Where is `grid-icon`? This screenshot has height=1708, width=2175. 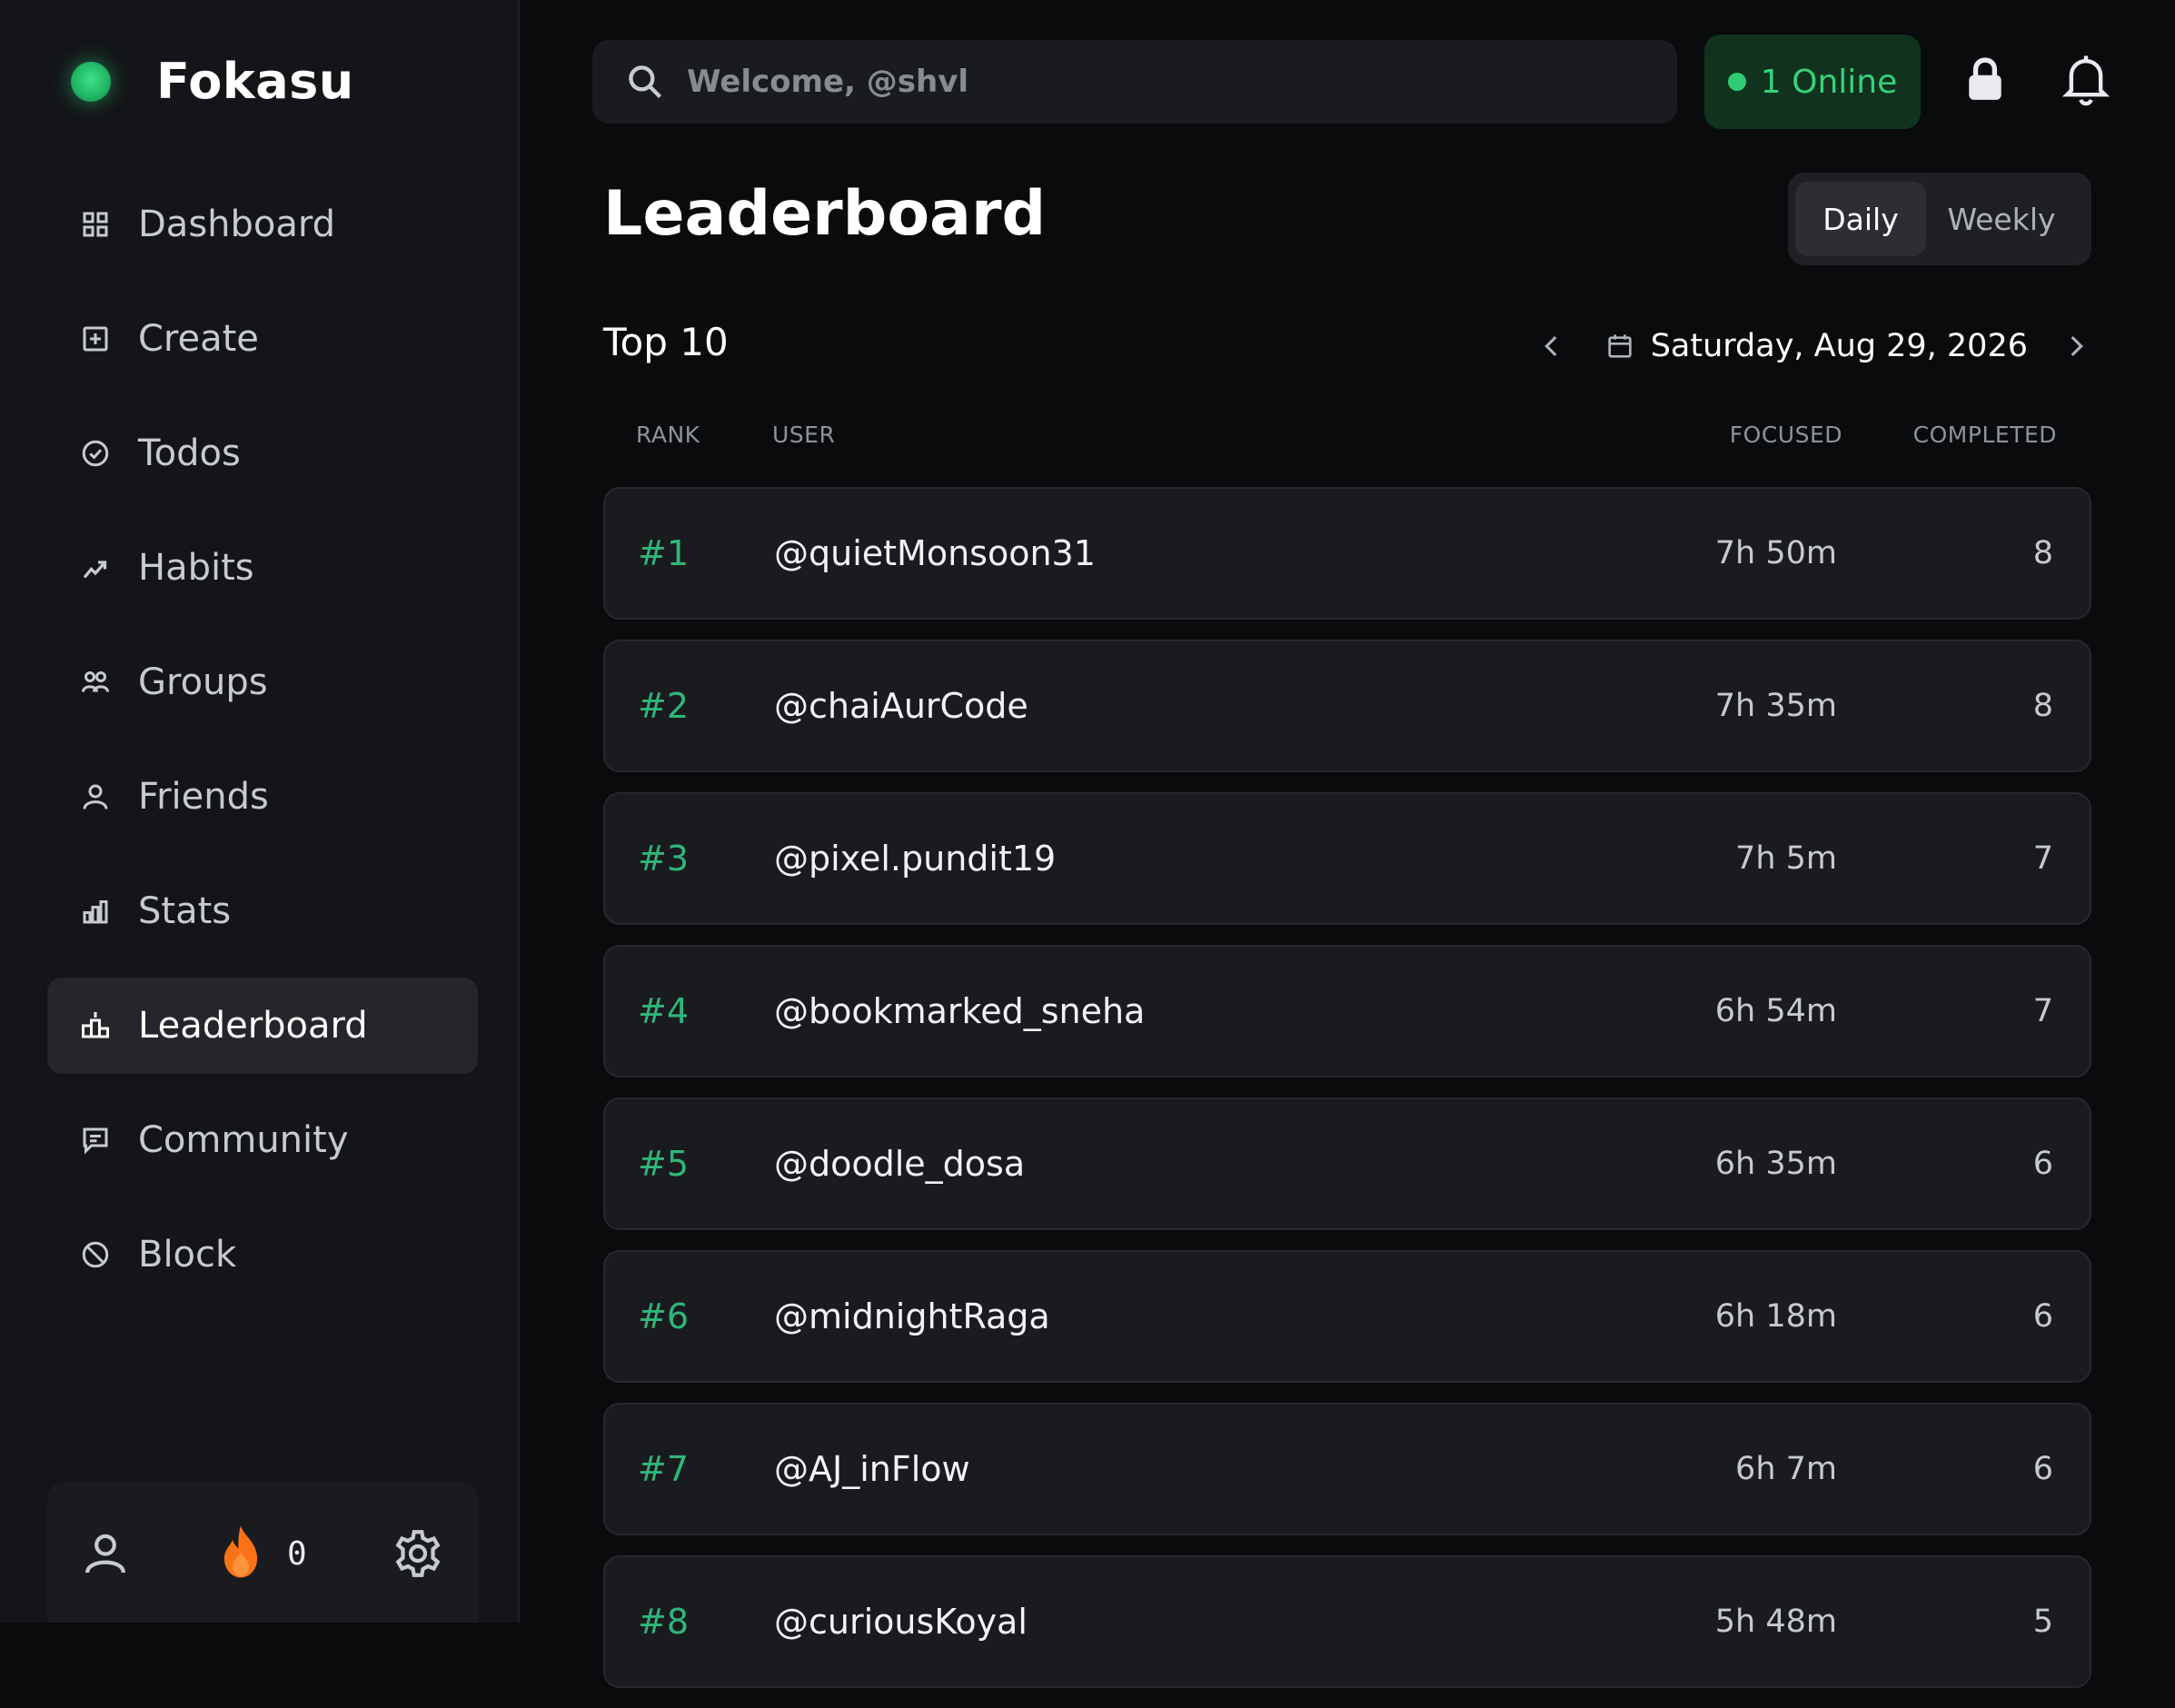 grid-icon is located at coordinates (95, 224).